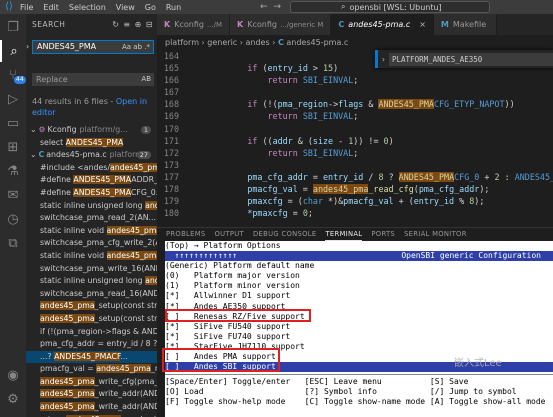  Describe the element at coordinates (359, 286) in the screenshot. I see `menuconfig-option: (1) Platform minor version` at that location.